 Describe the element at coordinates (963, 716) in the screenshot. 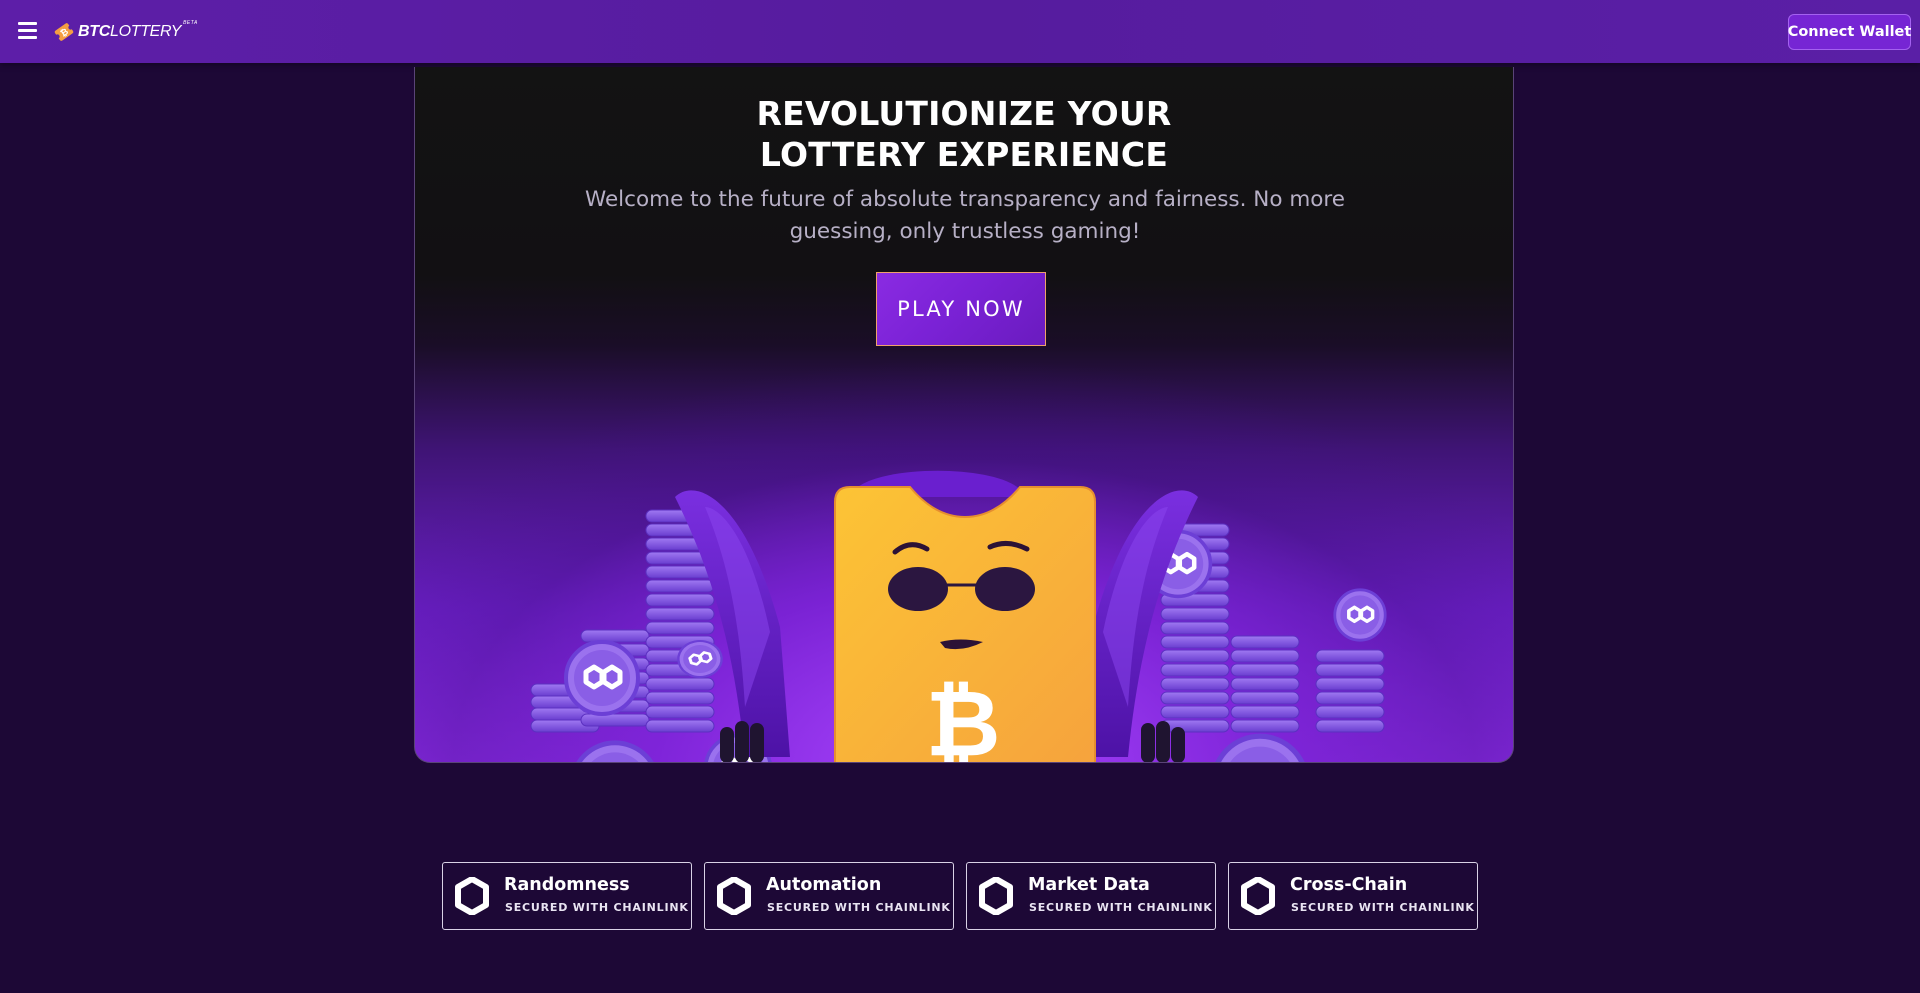

I see `bitcoin-symbol: ₿` at that location.